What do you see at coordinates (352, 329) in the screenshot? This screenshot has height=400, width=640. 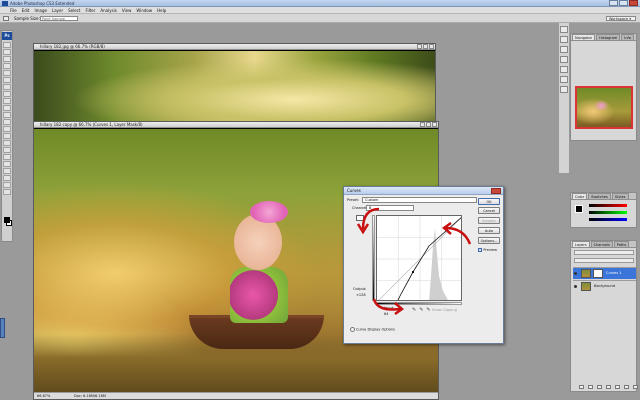 I see `expand-arrow-icon` at bounding box center [352, 329].